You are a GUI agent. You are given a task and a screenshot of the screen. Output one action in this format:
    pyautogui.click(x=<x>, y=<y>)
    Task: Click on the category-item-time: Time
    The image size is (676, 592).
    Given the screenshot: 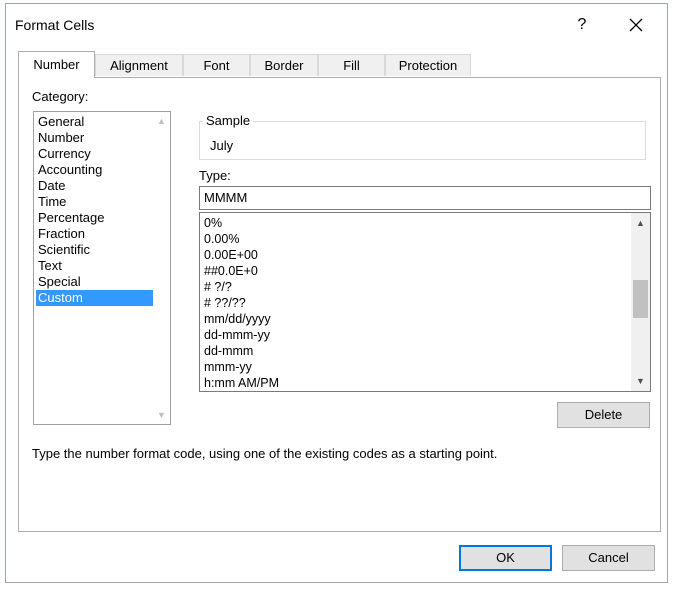 What is the action you would take?
    pyautogui.click(x=98, y=202)
    